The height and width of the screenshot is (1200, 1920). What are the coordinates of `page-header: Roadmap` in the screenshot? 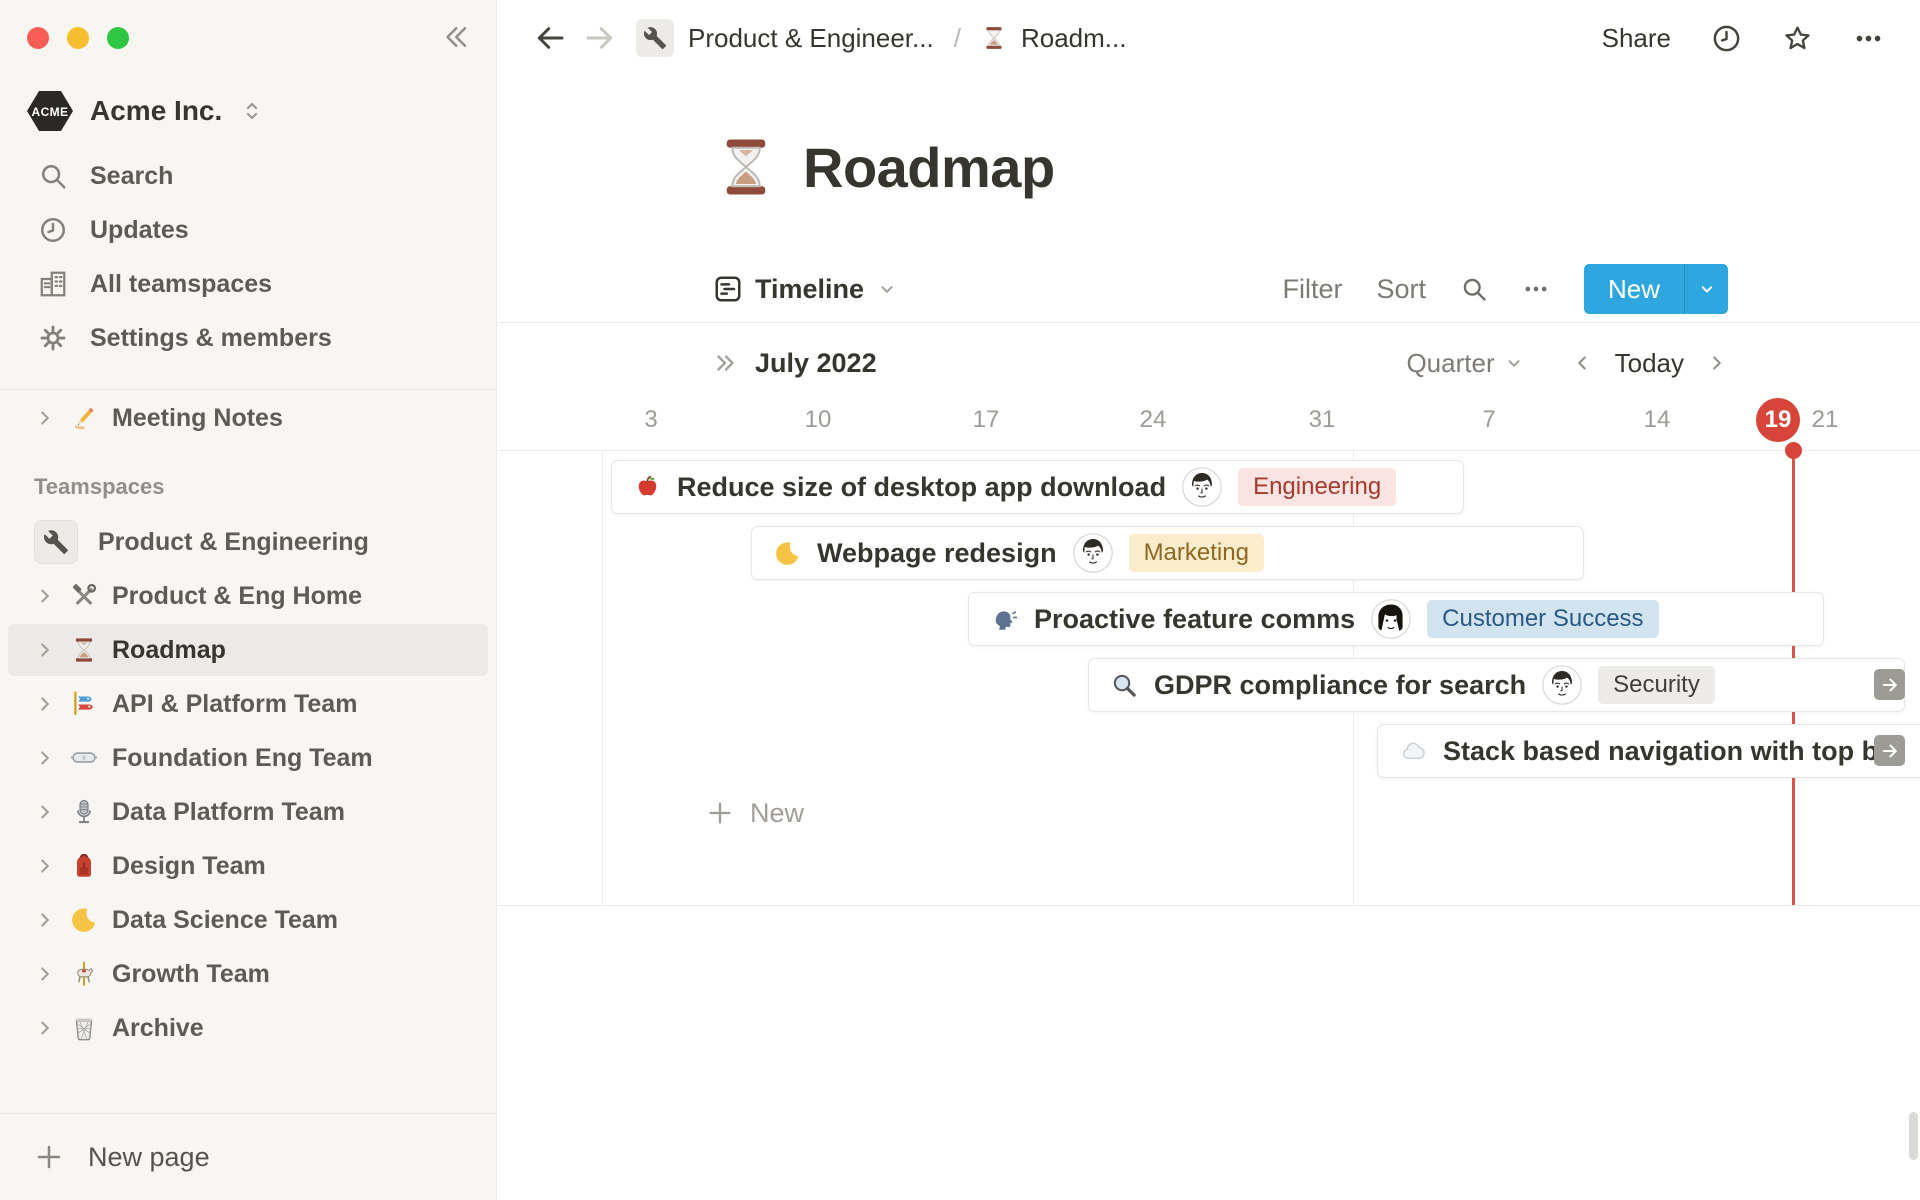 It's located at (884, 167).